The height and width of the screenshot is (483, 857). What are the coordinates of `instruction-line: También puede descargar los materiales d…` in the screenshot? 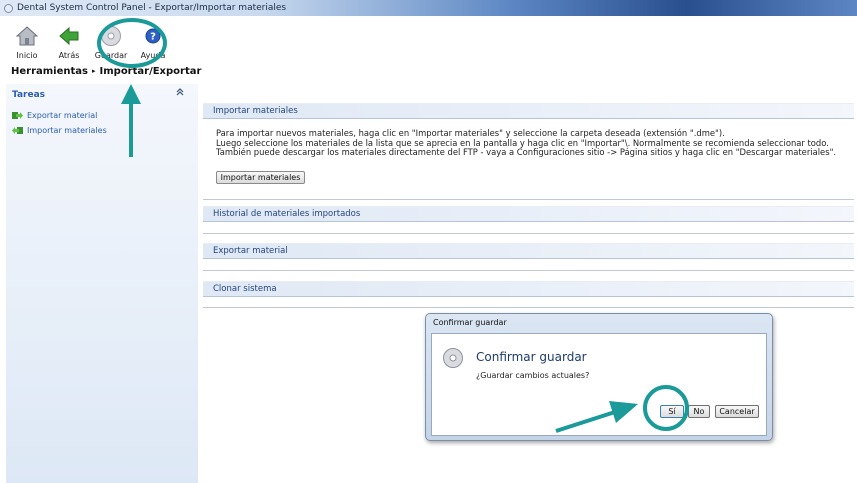 It's located at (526, 152).